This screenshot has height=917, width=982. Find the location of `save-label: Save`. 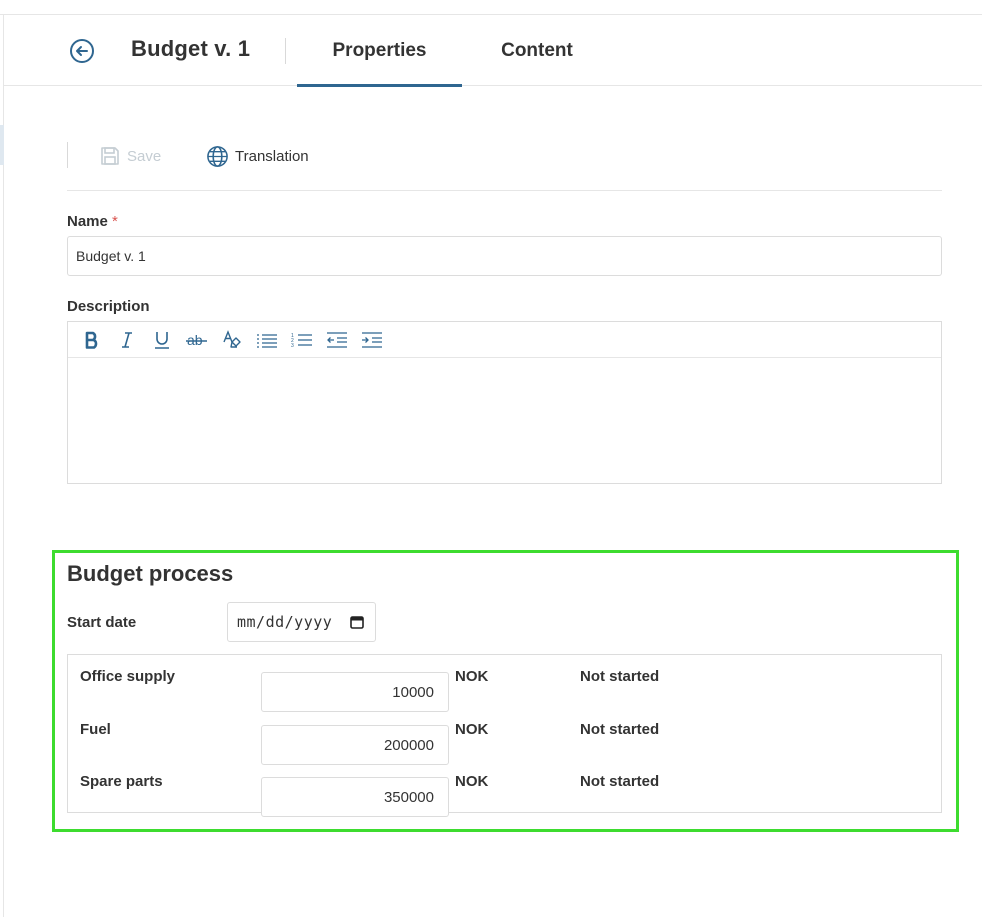

save-label: Save is located at coordinates (144, 156).